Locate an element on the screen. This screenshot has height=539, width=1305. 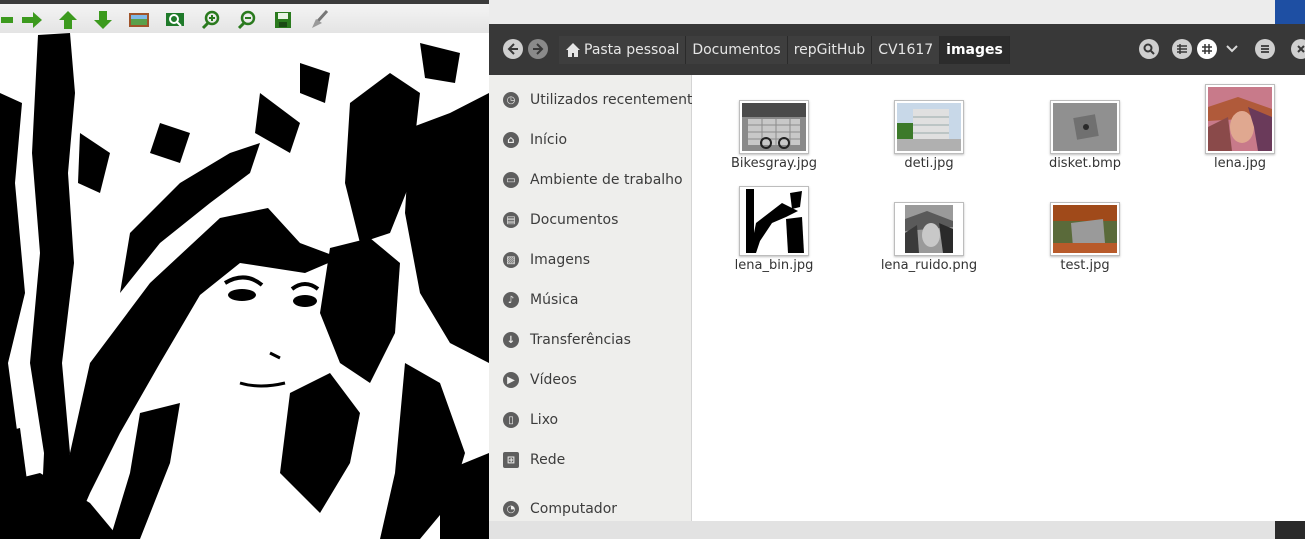
breadcrumb-cv1617: CV1617 is located at coordinates (906, 50).